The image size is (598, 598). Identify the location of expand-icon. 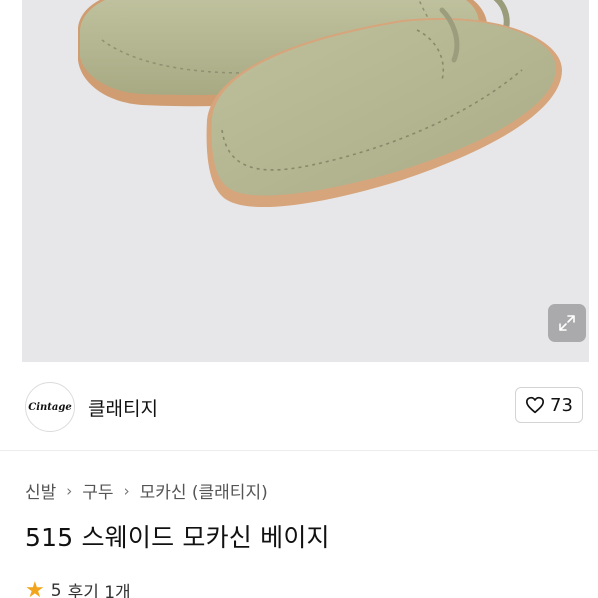
(567, 323).